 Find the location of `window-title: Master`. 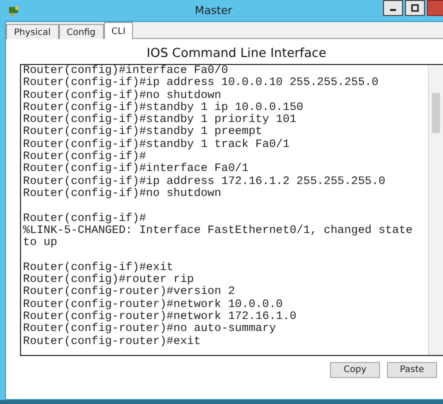

window-title: Master is located at coordinates (214, 10).